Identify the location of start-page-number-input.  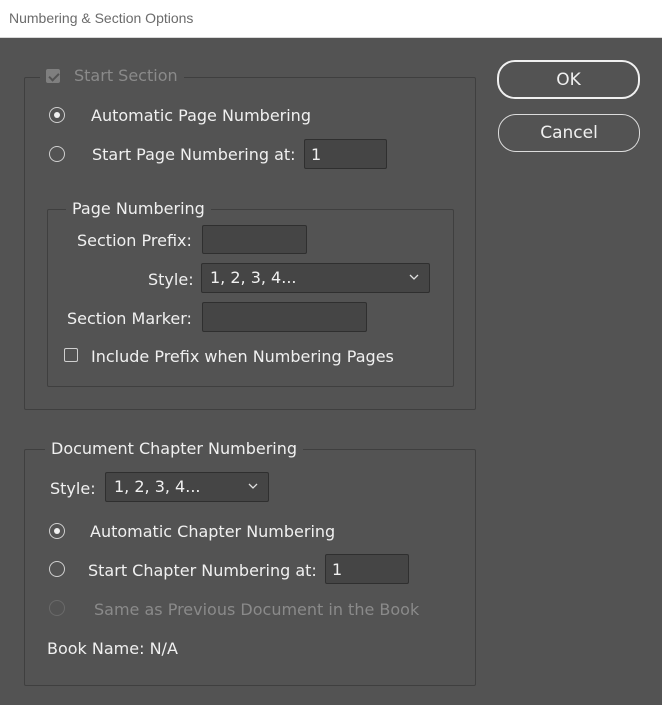
(345, 154).